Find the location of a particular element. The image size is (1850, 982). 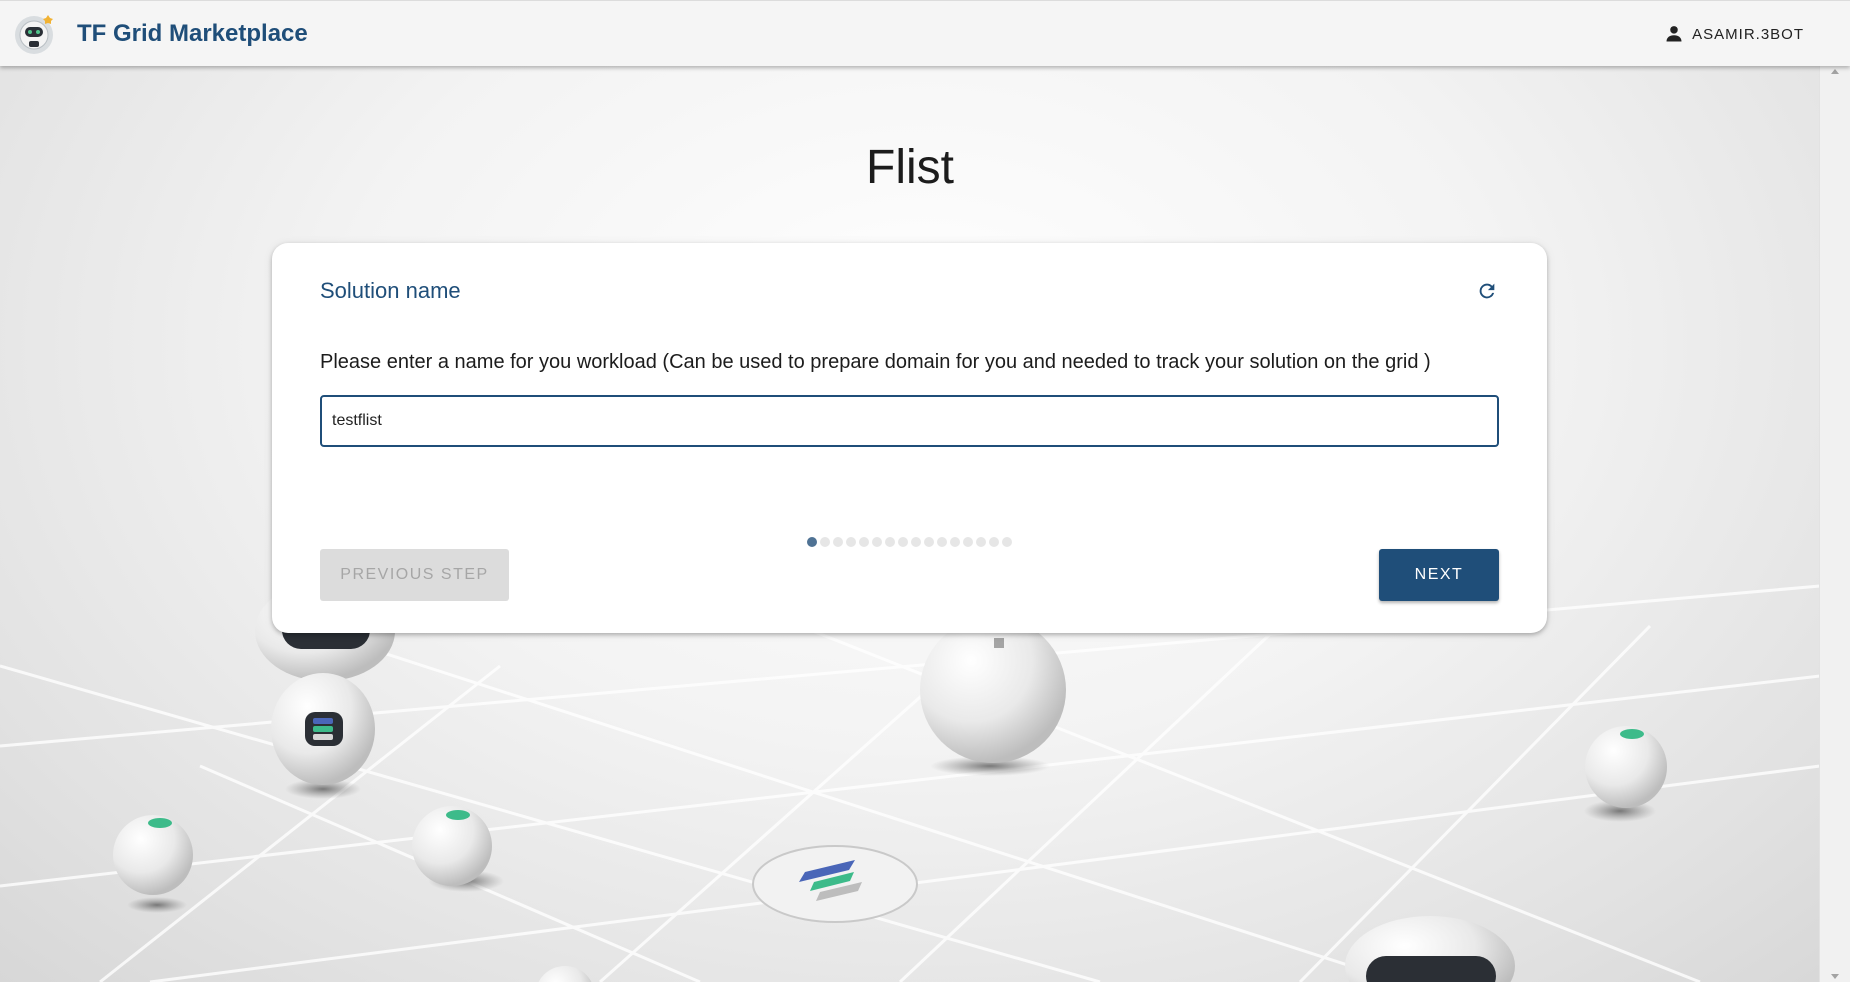

scroll-down-arrow-icon is located at coordinates (1835, 976).